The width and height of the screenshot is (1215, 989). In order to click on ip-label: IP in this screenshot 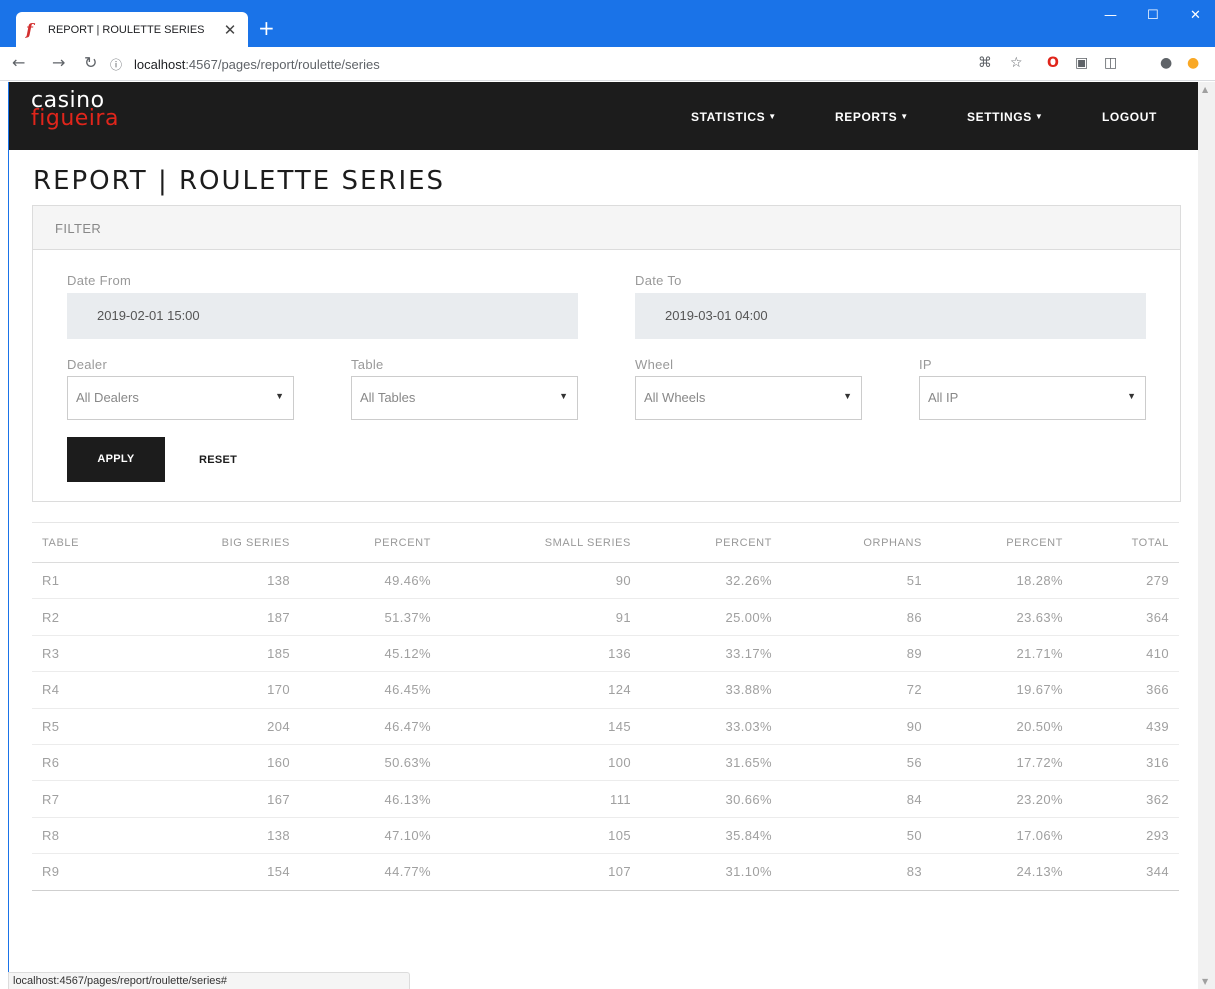, I will do `click(925, 364)`.